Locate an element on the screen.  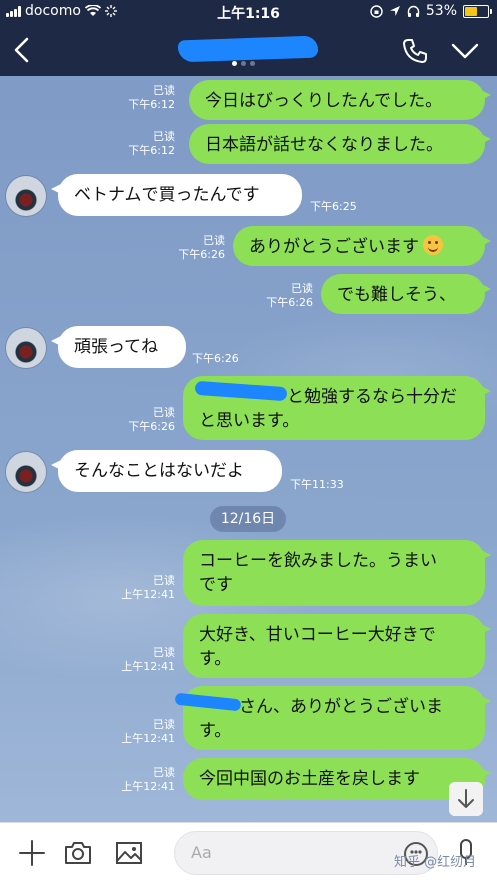
message-row: 已读 下午6:12 日本語が話せなくなりました。 is located at coordinates (248, 143).